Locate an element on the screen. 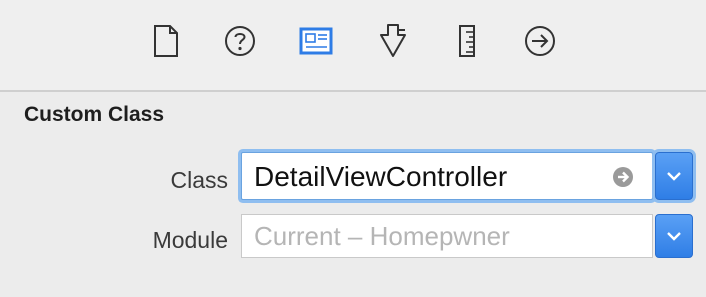  identity-inspector-icon is located at coordinates (316, 41).